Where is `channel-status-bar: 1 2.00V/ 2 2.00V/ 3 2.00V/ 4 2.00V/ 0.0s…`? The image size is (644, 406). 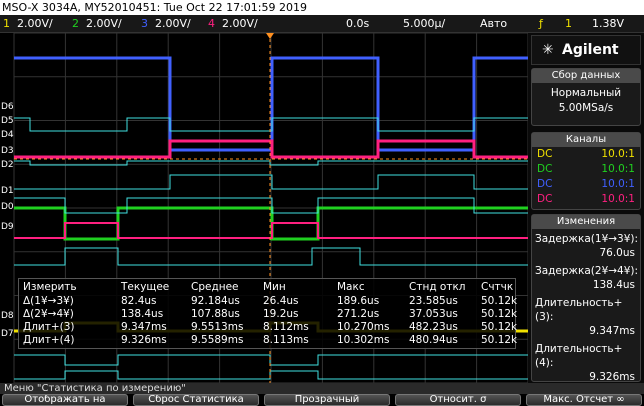
channel-status-bar: 1 2.00V/ 2 2.00V/ 3 2.00V/ 4 2.00V/ 0.0s… is located at coordinates (322, 24).